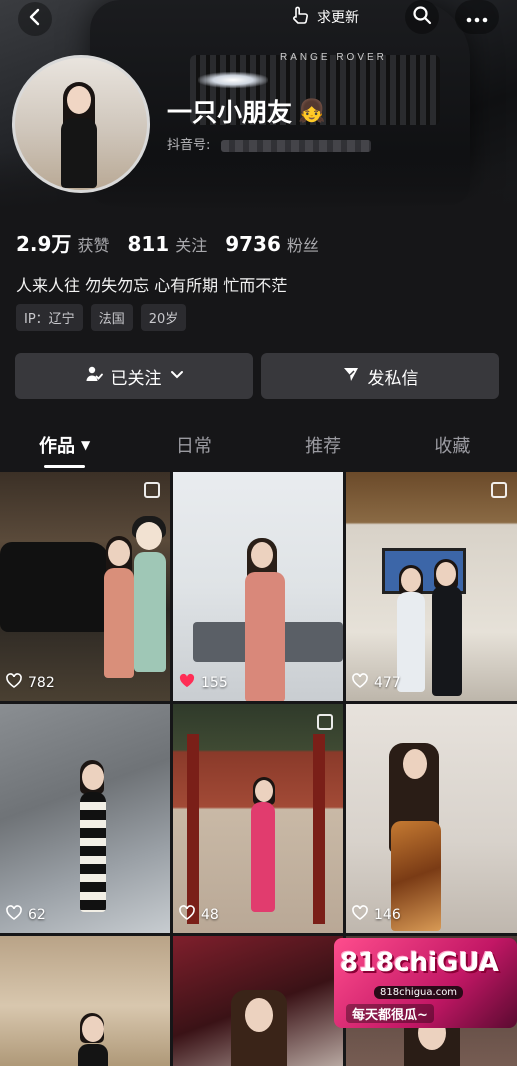 Image resolution: width=517 pixels, height=1066 pixels. I want to click on post-likes: 146, so click(376, 915).